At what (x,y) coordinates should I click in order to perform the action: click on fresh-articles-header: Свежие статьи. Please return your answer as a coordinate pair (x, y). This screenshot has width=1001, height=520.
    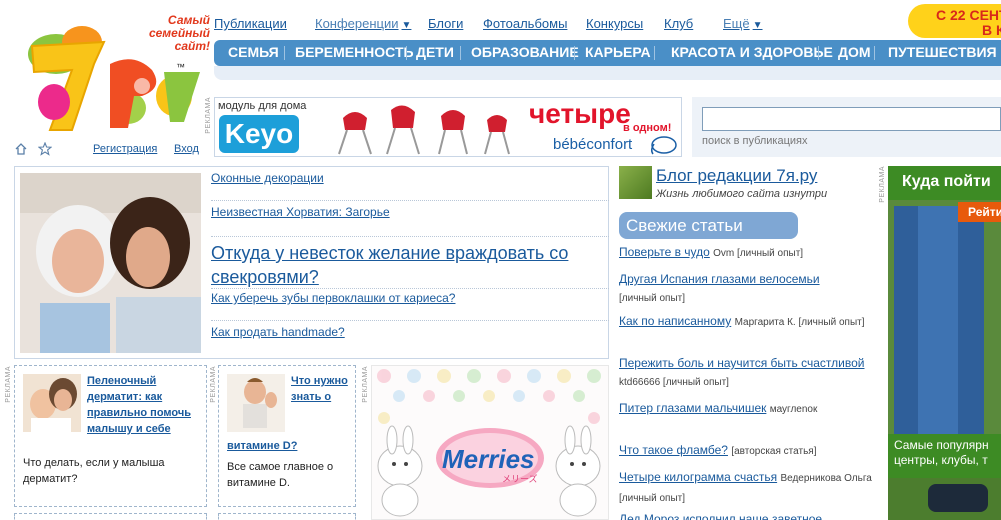
    Looking at the image, I should click on (708, 225).